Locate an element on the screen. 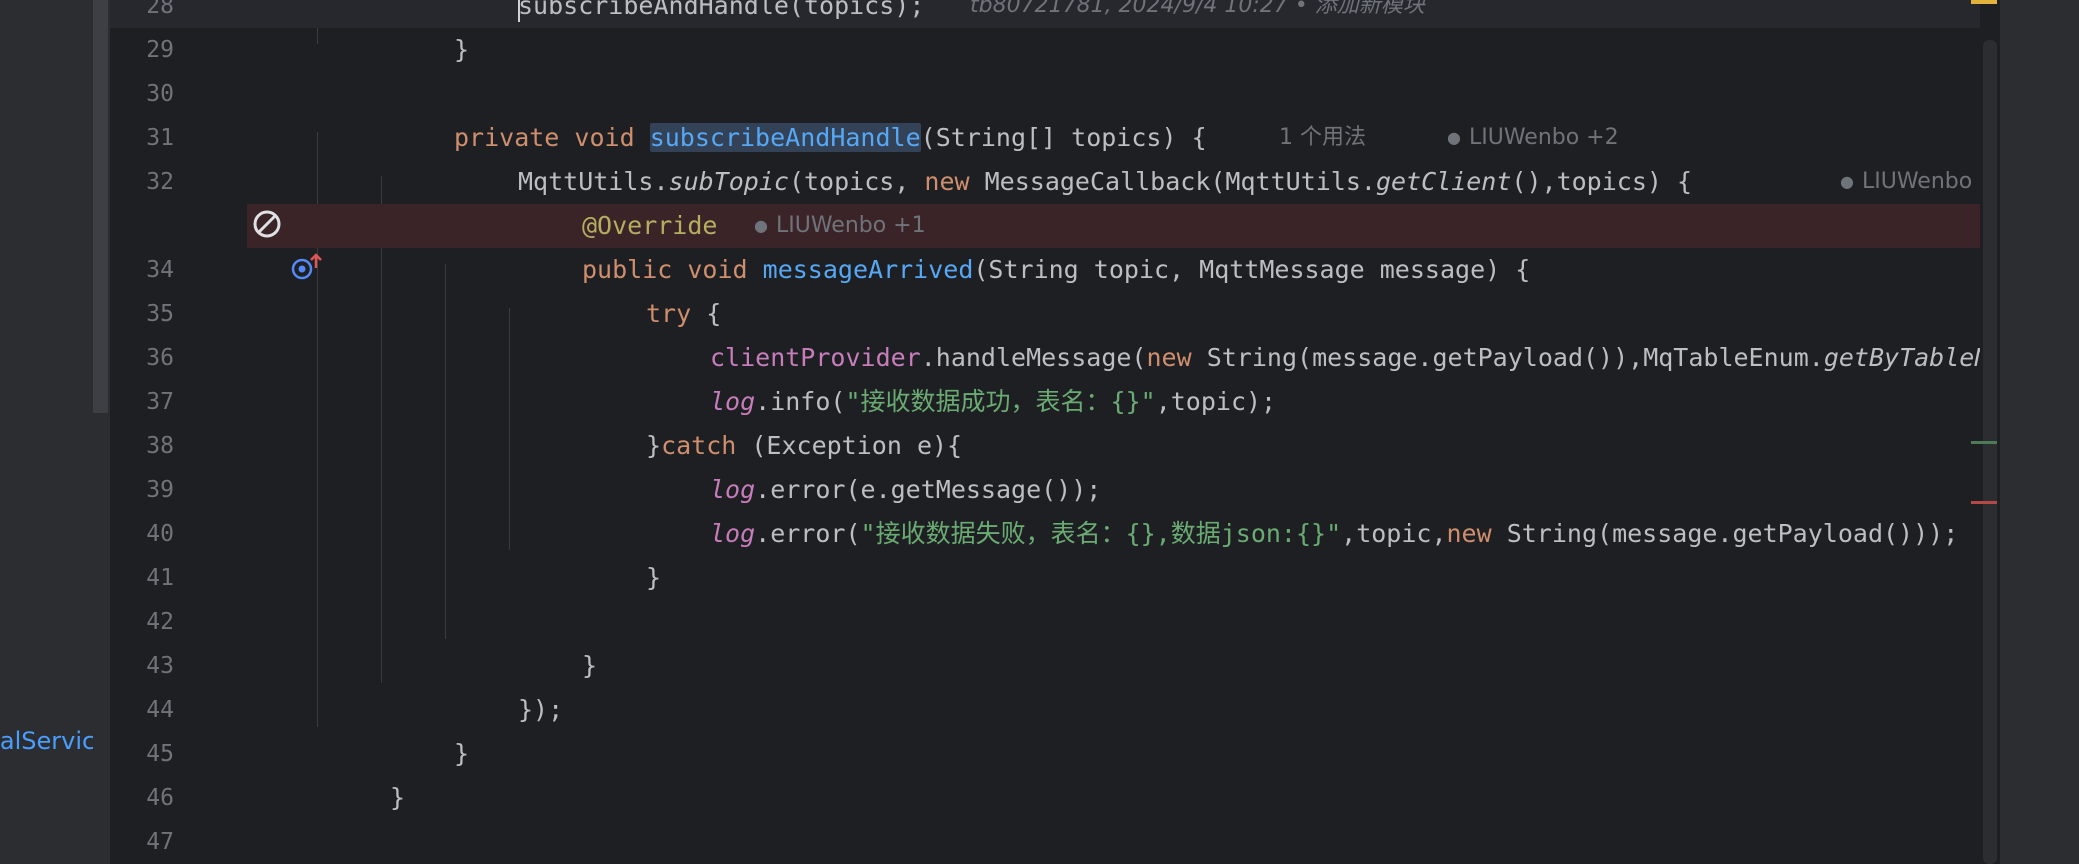 This screenshot has height=864, width=2079. code-text: MqttUtils. is located at coordinates (593, 181).